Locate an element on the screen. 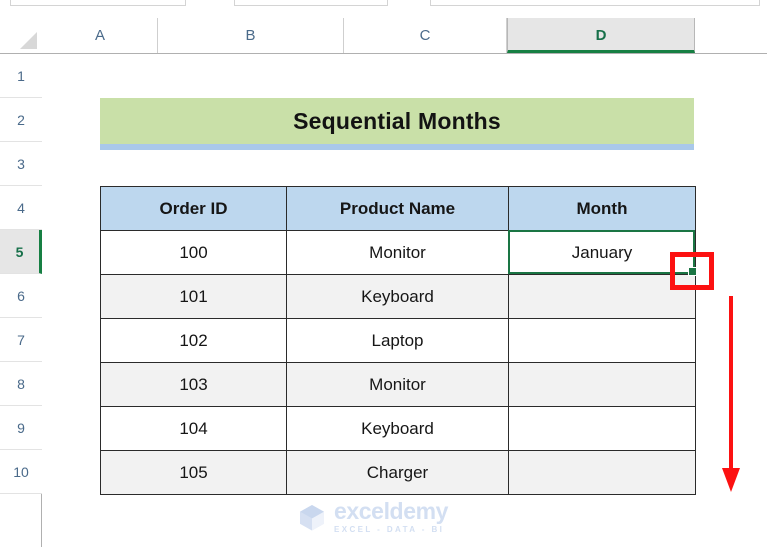 The width and height of the screenshot is (767, 547). row-header-column: 1 2 3 4 5 6 7 8 9 10 is located at coordinates (21, 300).